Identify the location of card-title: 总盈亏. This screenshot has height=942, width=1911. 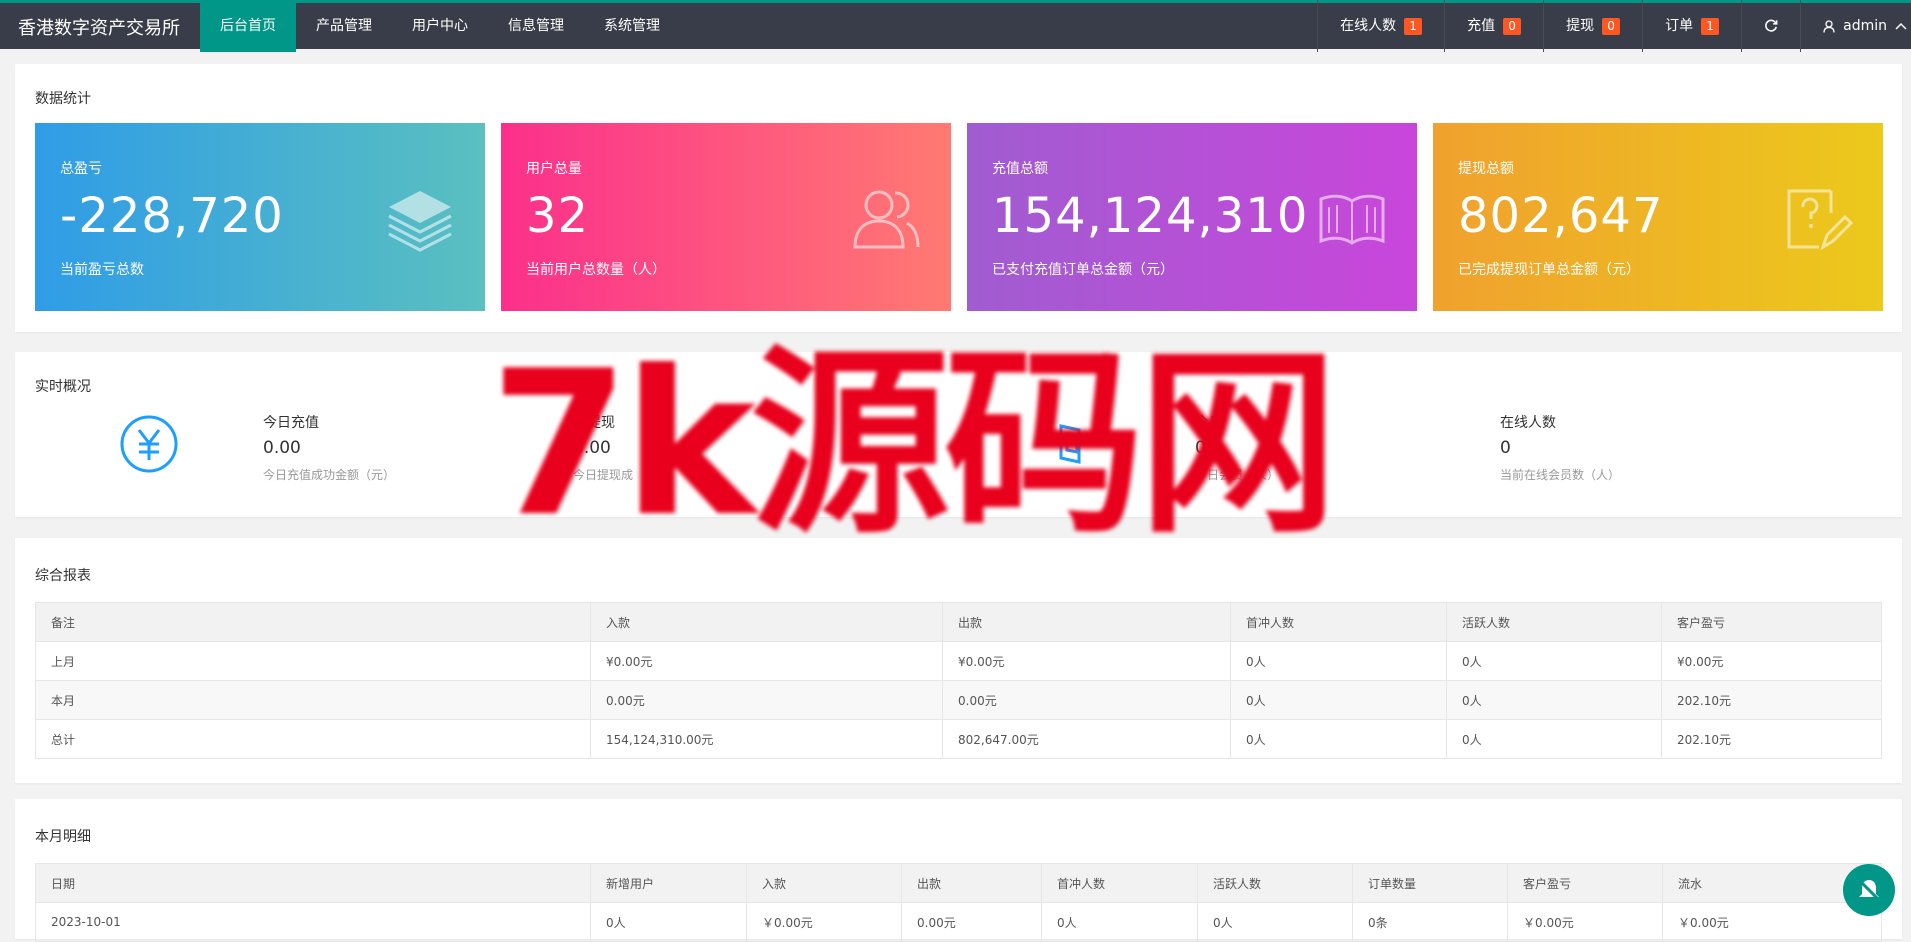
(81, 169).